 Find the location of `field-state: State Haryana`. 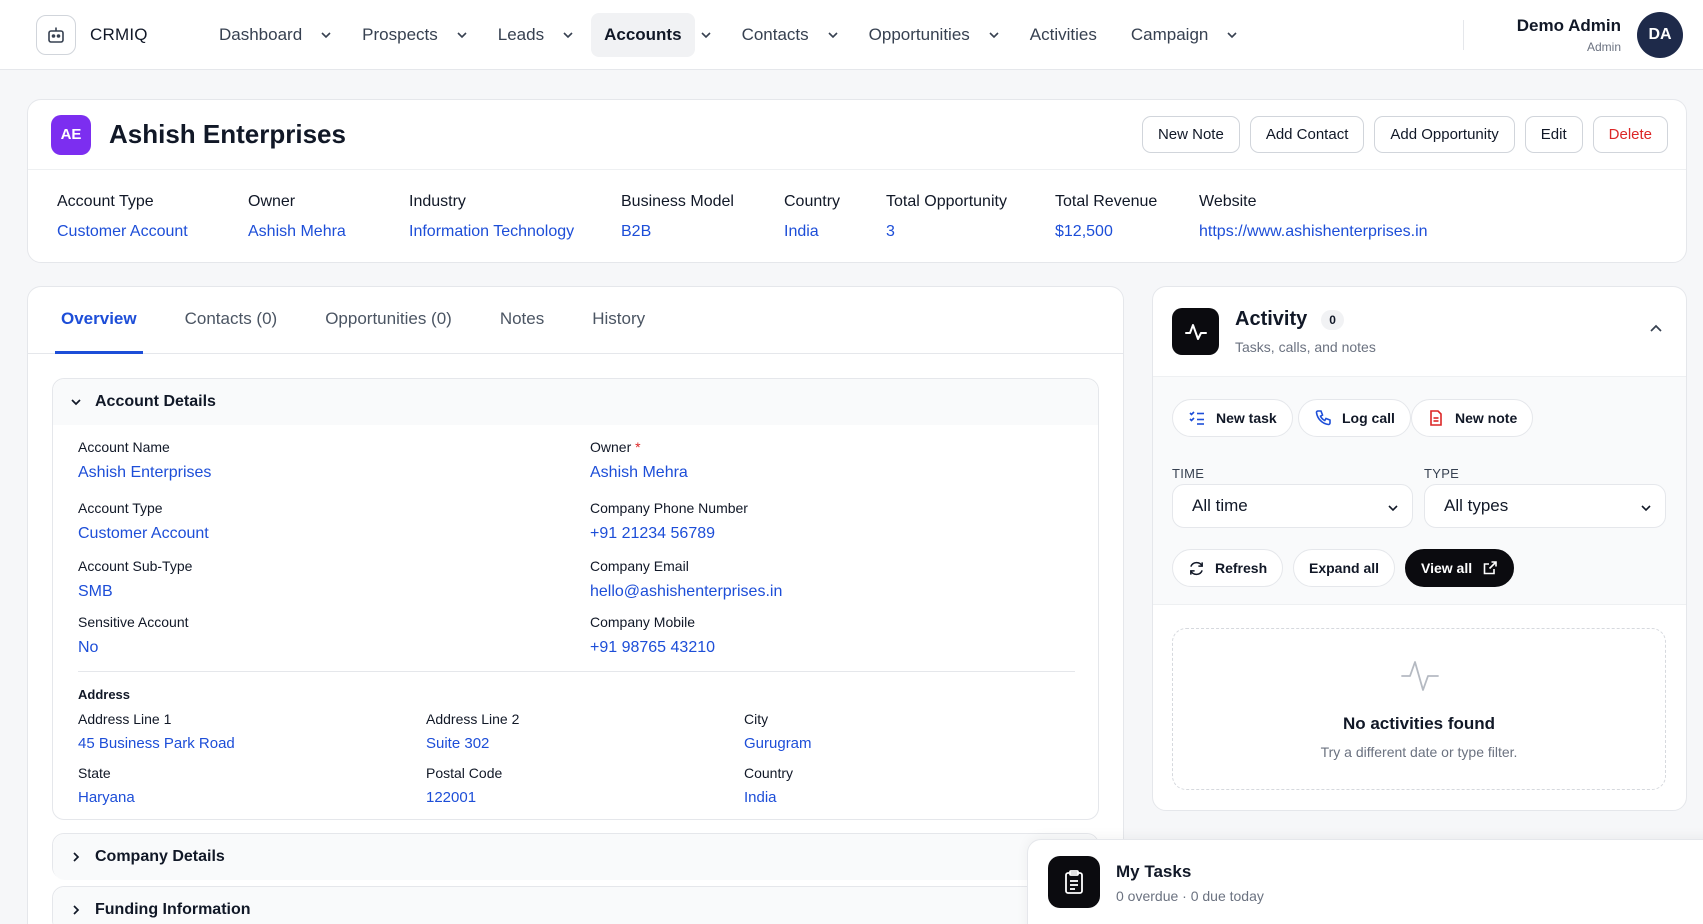

field-state: State Haryana is located at coordinates (106, 785).